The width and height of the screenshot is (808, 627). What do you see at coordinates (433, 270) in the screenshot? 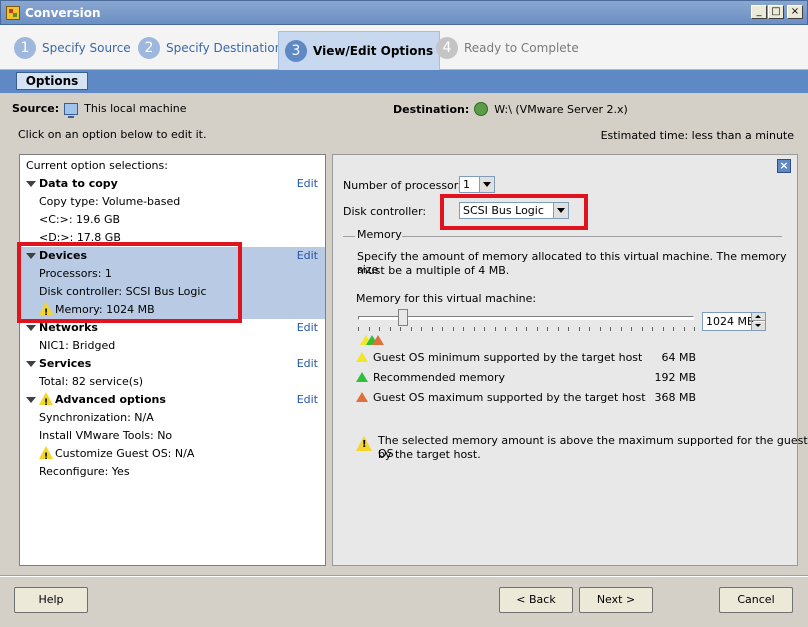
I see `memory-description: must be a multiple of 4 MB.` at bounding box center [433, 270].